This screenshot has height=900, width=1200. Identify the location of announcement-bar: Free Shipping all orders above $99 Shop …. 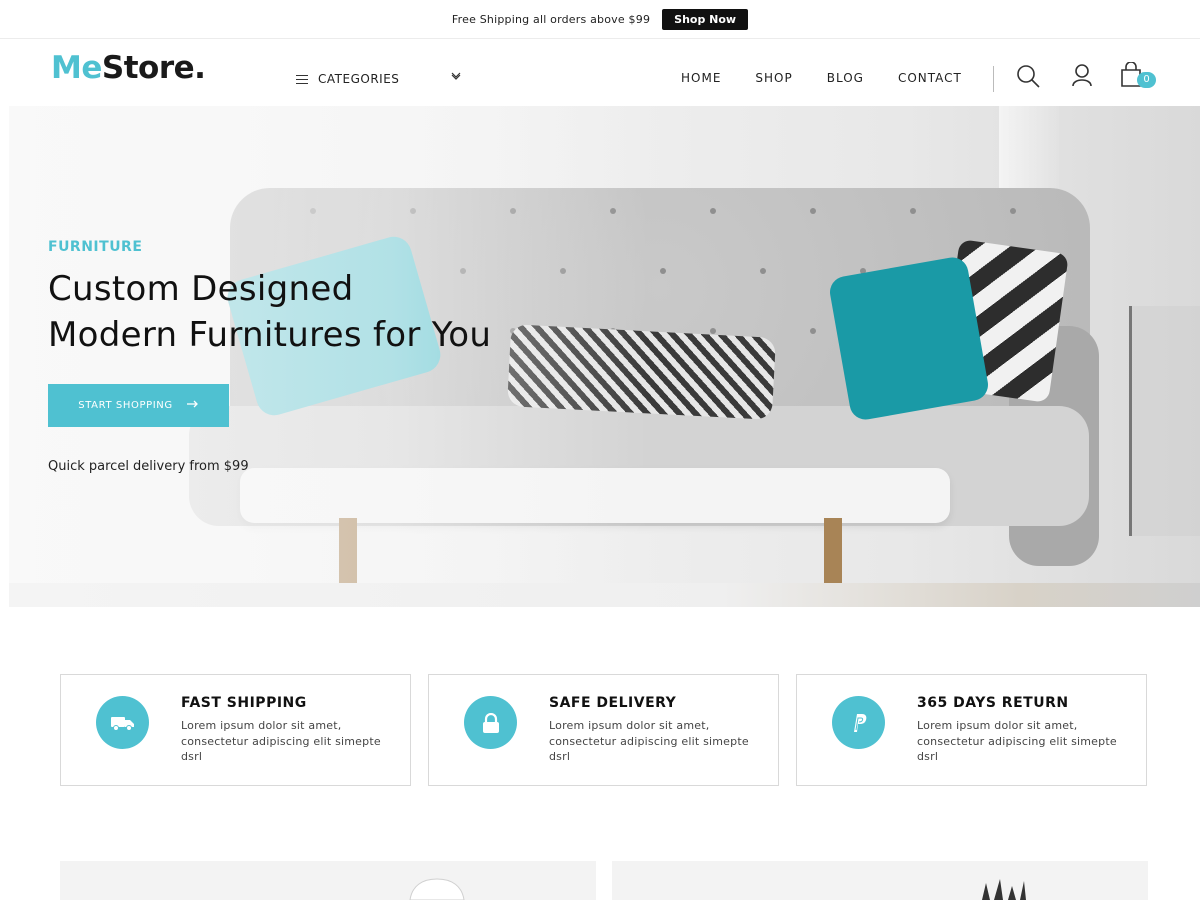
(600, 19).